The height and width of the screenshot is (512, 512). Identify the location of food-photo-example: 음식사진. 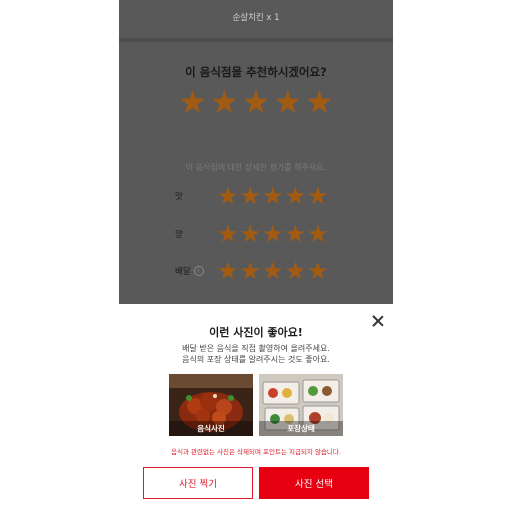
(211, 405).